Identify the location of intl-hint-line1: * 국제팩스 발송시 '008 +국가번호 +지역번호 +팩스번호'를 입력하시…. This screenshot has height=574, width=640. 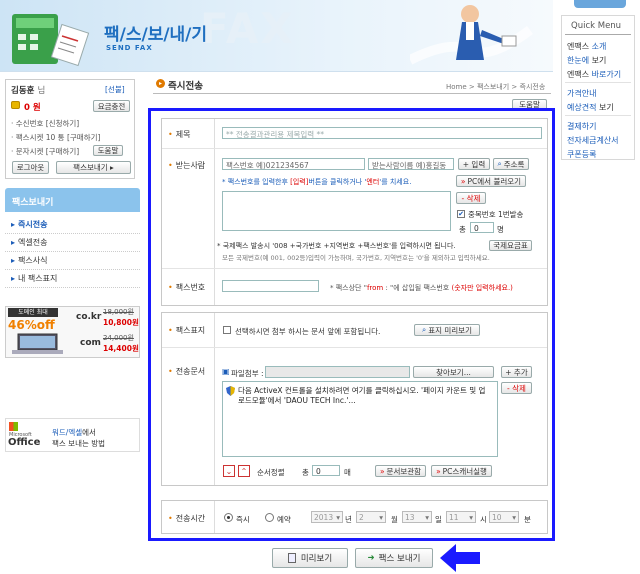
(336, 246).